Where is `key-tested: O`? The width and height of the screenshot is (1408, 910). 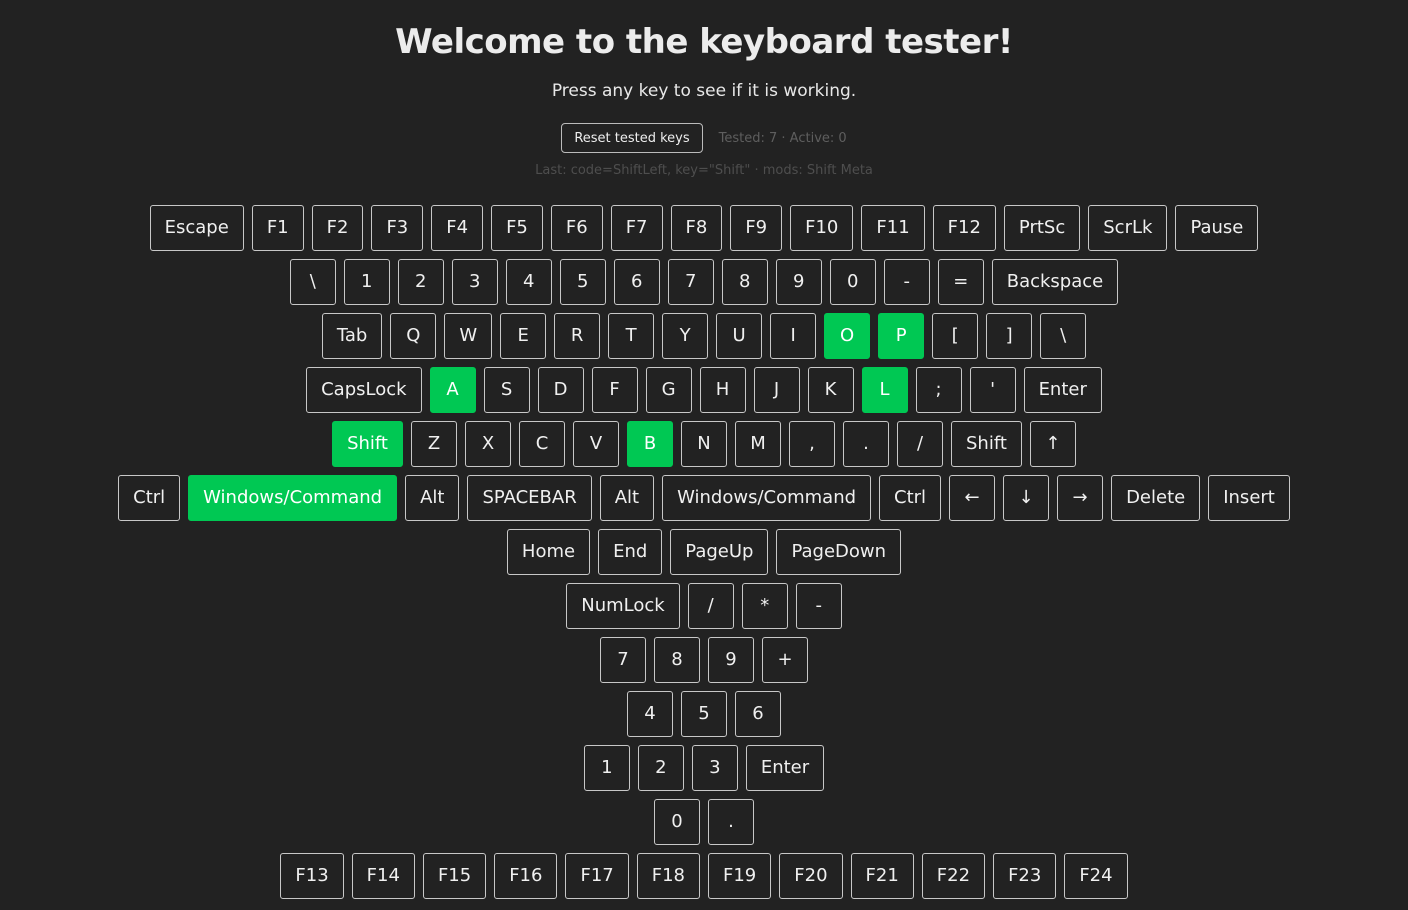 key-tested: O is located at coordinates (847, 336).